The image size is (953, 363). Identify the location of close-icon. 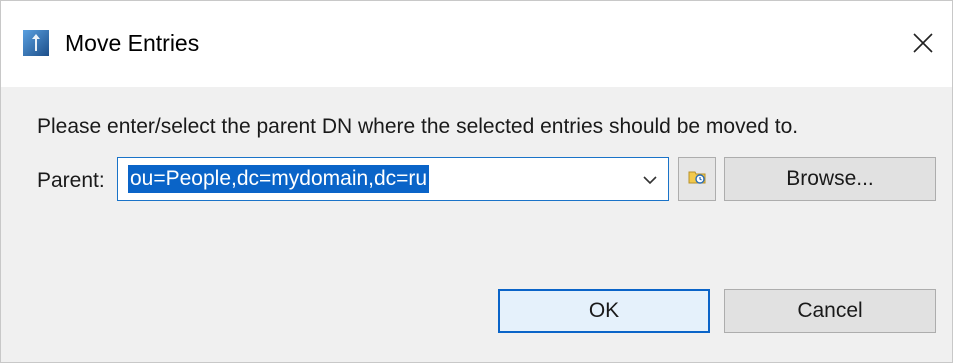
(923, 43).